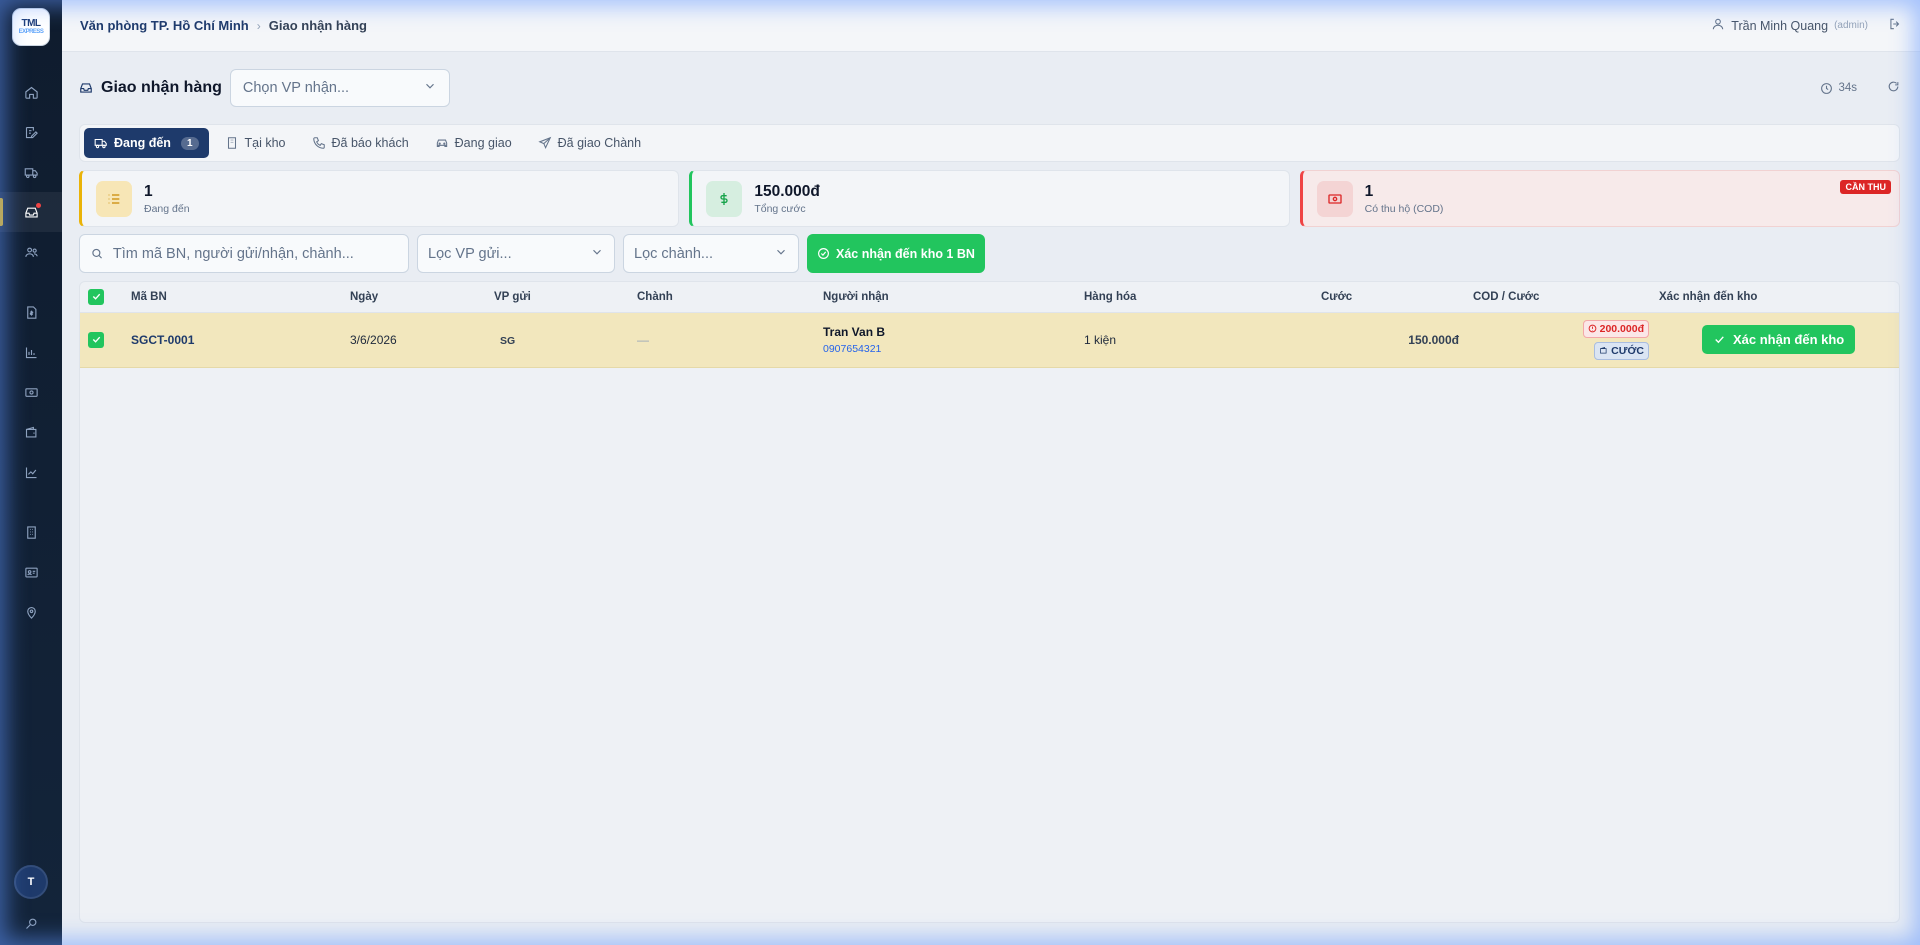 Image resolution: width=1920 pixels, height=945 pixels. Describe the element at coordinates (31, 23) in the screenshot. I see `logo-text: TML` at that location.